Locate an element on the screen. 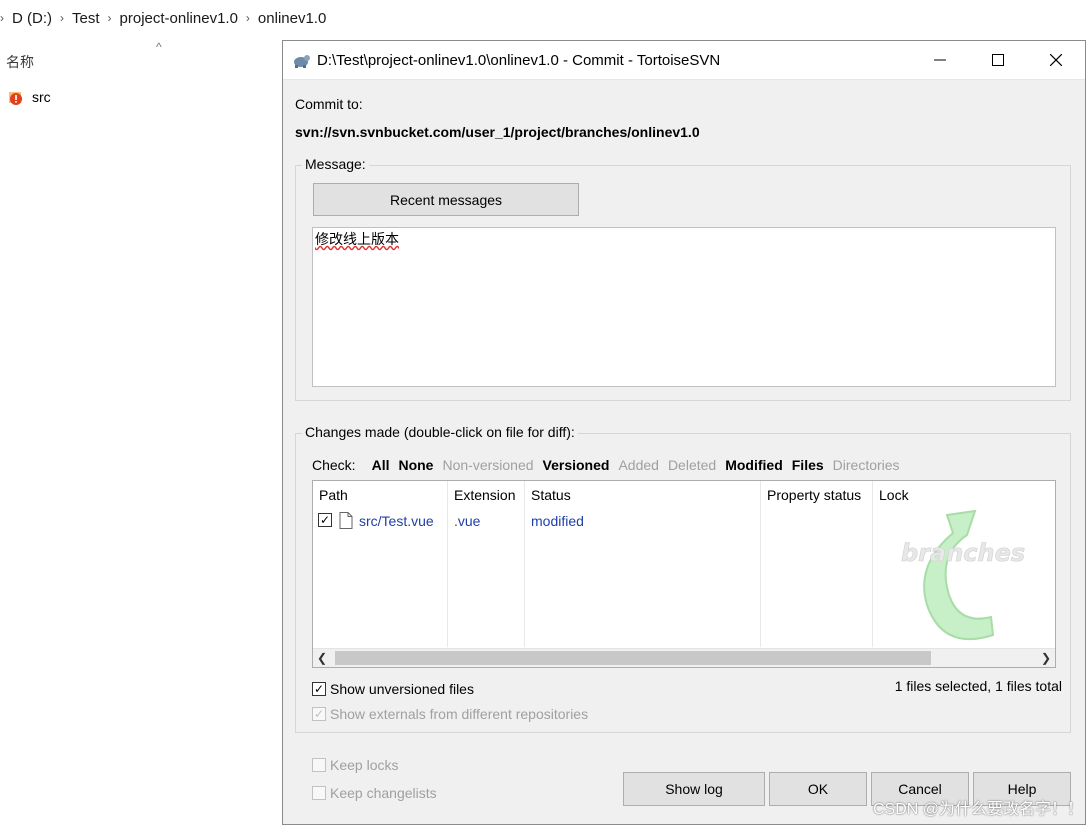  path-column: Path is located at coordinates (380, 564).